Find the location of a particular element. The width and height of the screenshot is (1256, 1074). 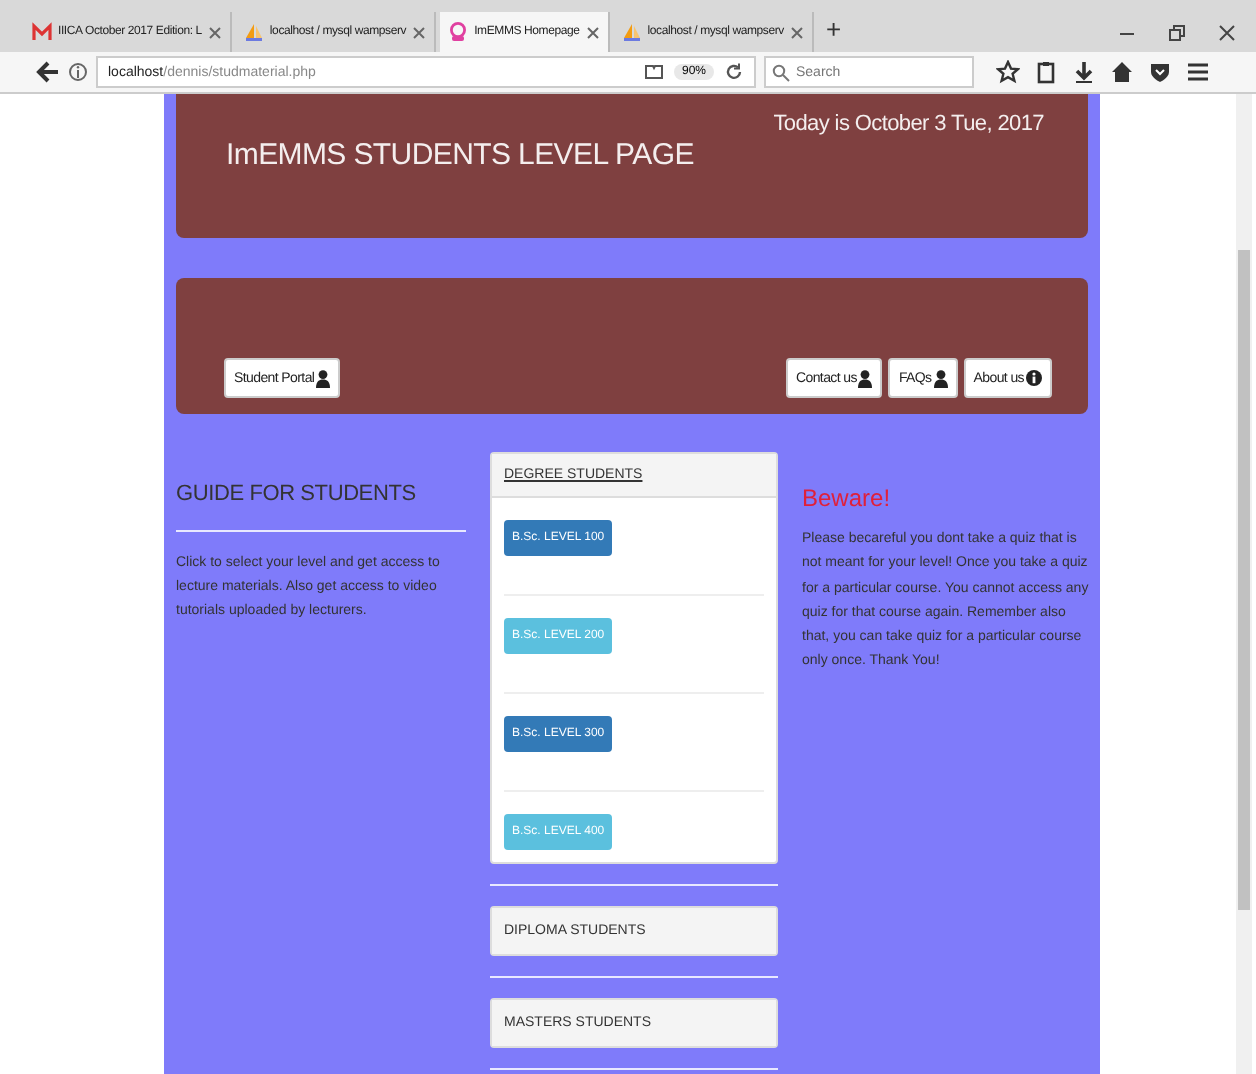

page-title: ImEMMS STUDENTS LEVEL PAGE is located at coordinates (460, 157).